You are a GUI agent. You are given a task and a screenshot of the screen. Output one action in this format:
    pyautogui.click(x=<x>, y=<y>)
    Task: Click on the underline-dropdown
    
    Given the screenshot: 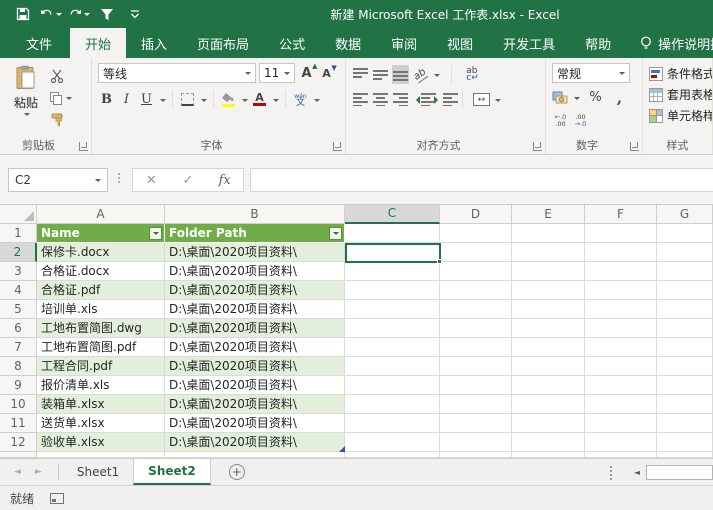 What is the action you would take?
    pyautogui.click(x=163, y=101)
    